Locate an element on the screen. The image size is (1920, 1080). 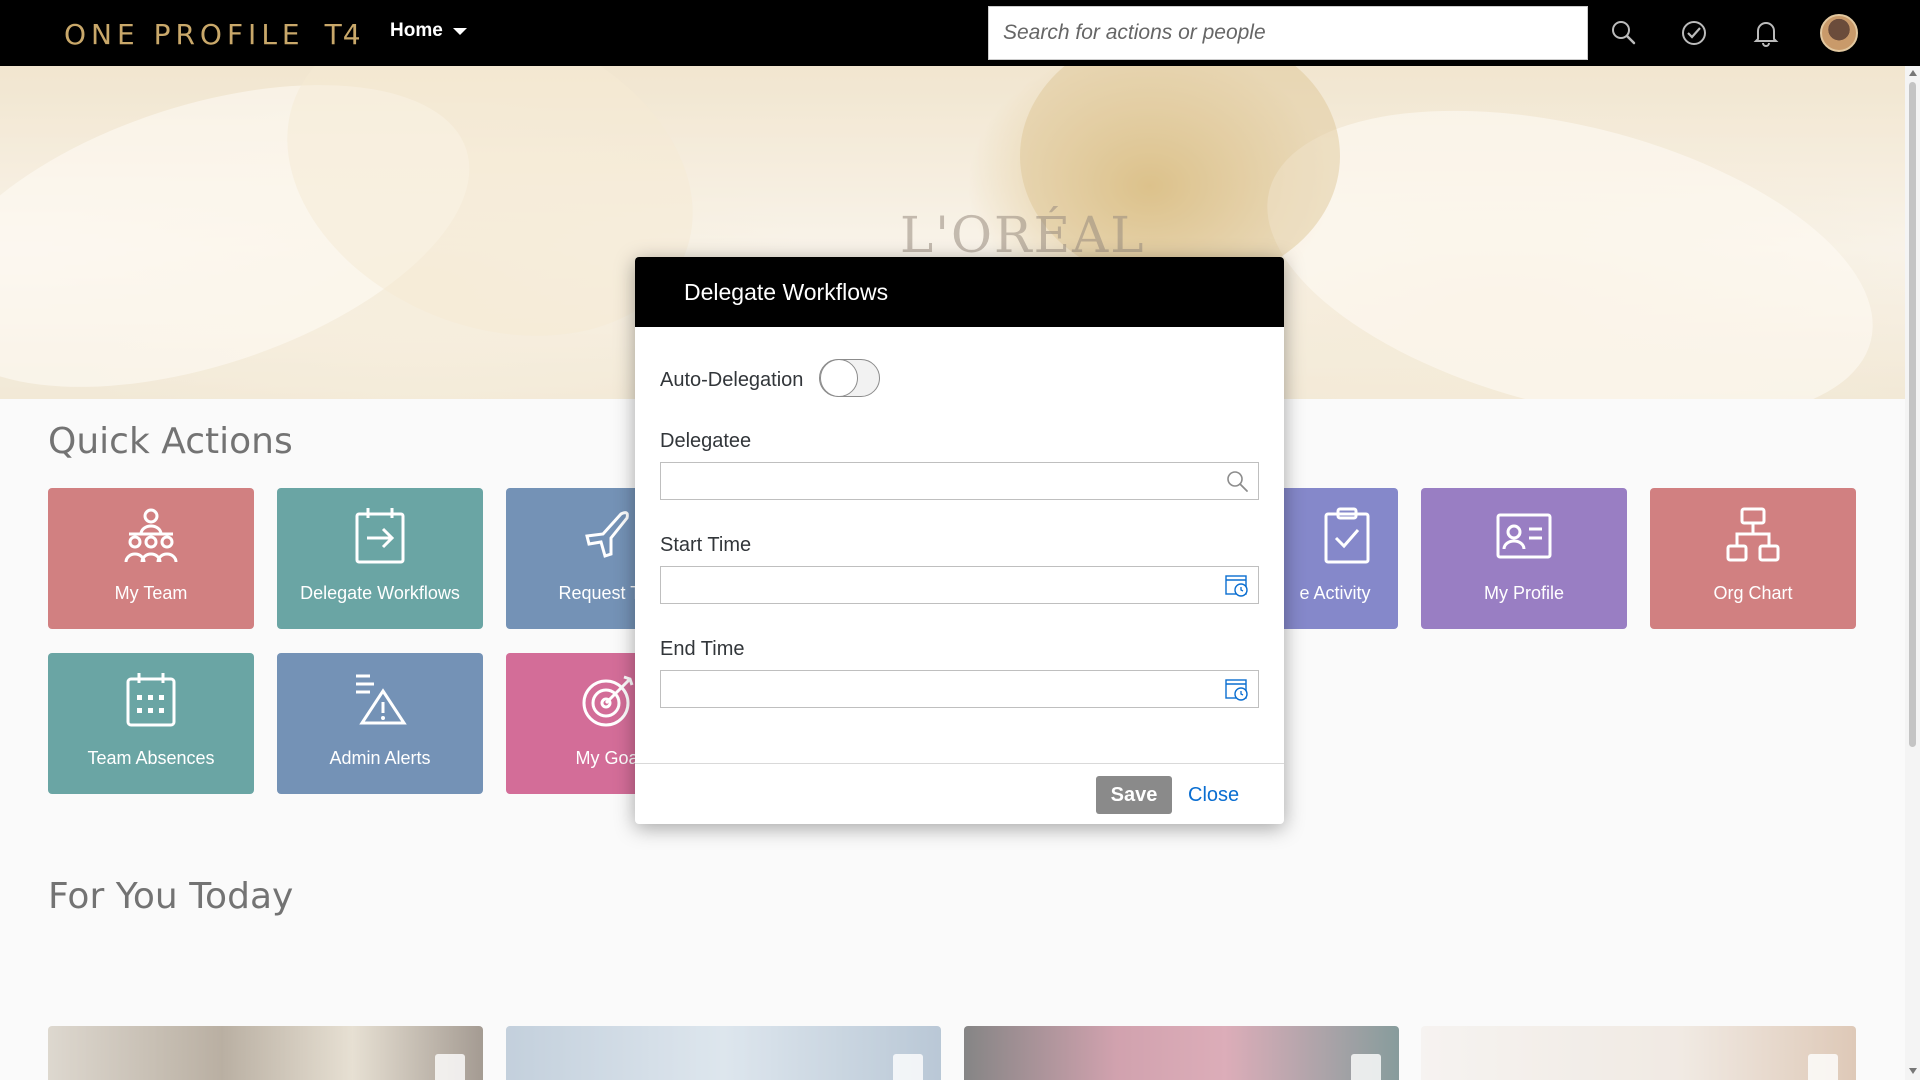
end-time-input is located at coordinates (959, 689).